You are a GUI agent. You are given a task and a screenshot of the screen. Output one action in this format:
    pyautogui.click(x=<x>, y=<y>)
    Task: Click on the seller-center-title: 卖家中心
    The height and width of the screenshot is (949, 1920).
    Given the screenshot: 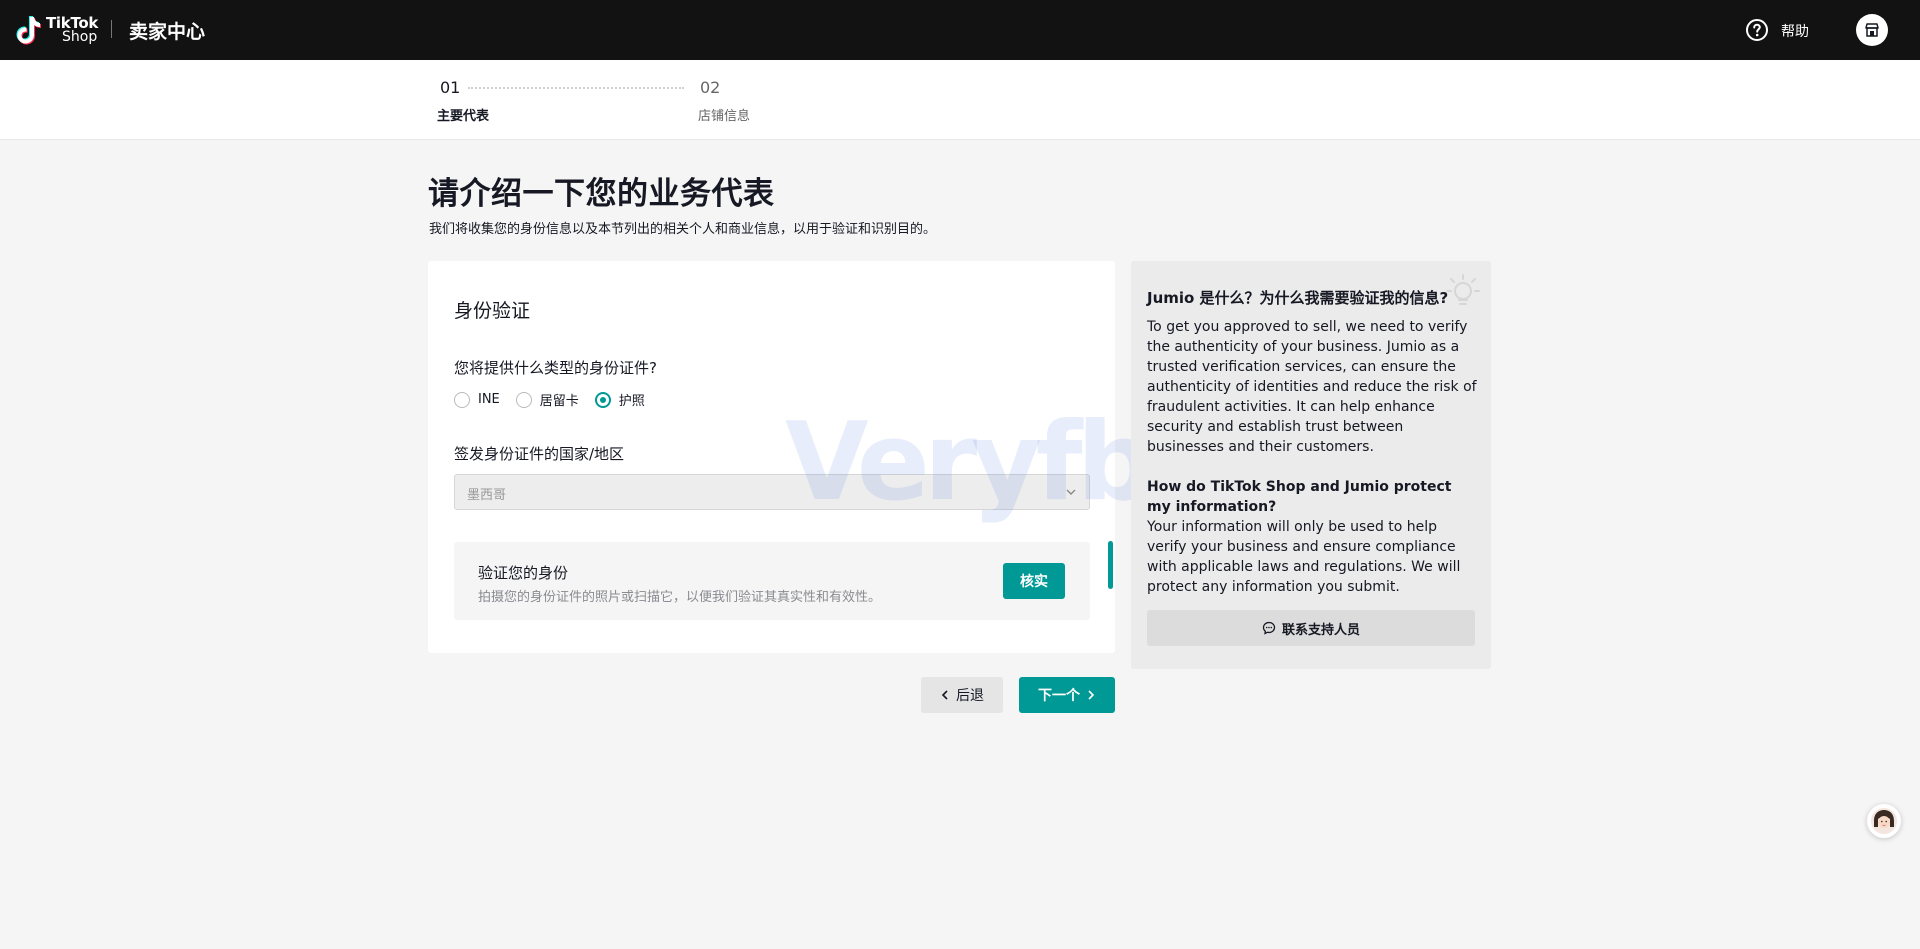 What is the action you would take?
    pyautogui.click(x=167, y=32)
    